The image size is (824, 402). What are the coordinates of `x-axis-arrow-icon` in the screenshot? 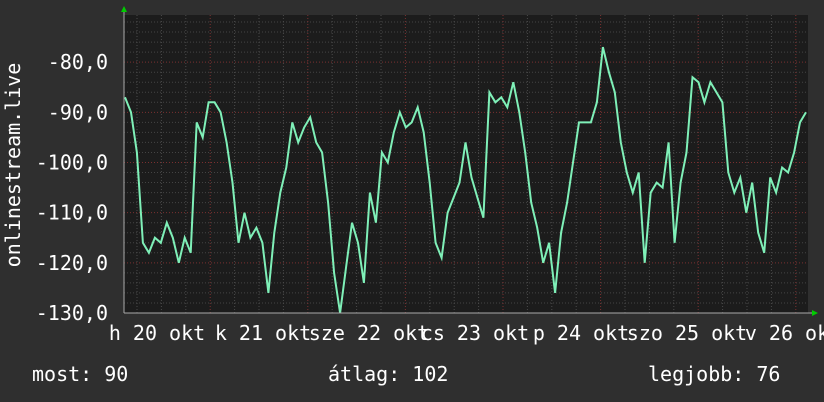 It's located at (815, 313).